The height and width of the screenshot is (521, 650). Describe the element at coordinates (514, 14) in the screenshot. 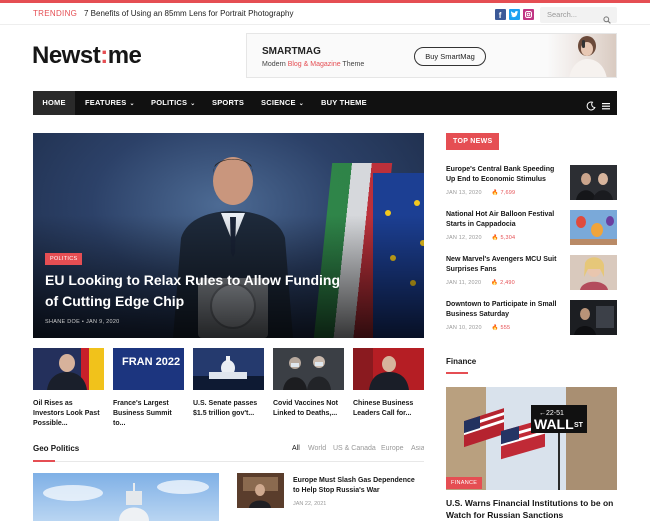

I see `twitter-icon` at that location.